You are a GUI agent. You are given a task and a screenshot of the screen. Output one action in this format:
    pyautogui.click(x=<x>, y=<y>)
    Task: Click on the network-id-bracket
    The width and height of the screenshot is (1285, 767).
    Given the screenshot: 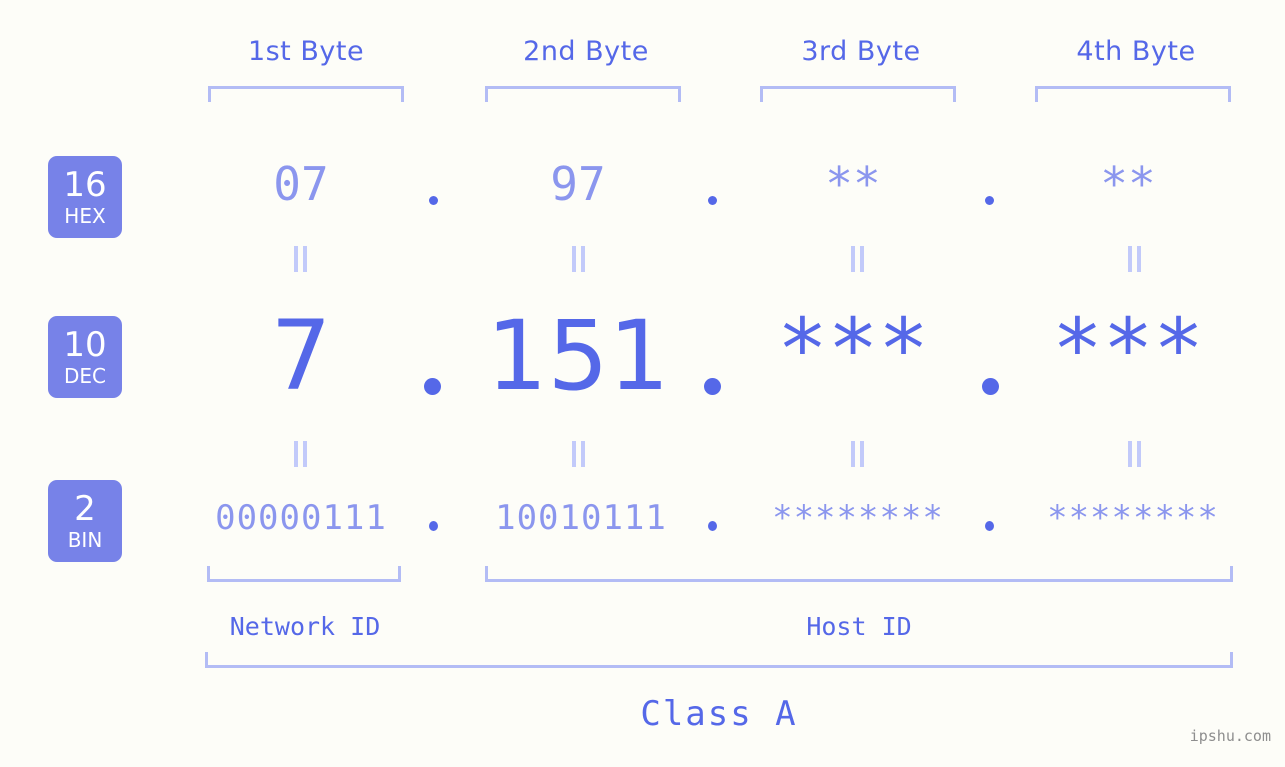 What is the action you would take?
    pyautogui.click(x=304, y=574)
    